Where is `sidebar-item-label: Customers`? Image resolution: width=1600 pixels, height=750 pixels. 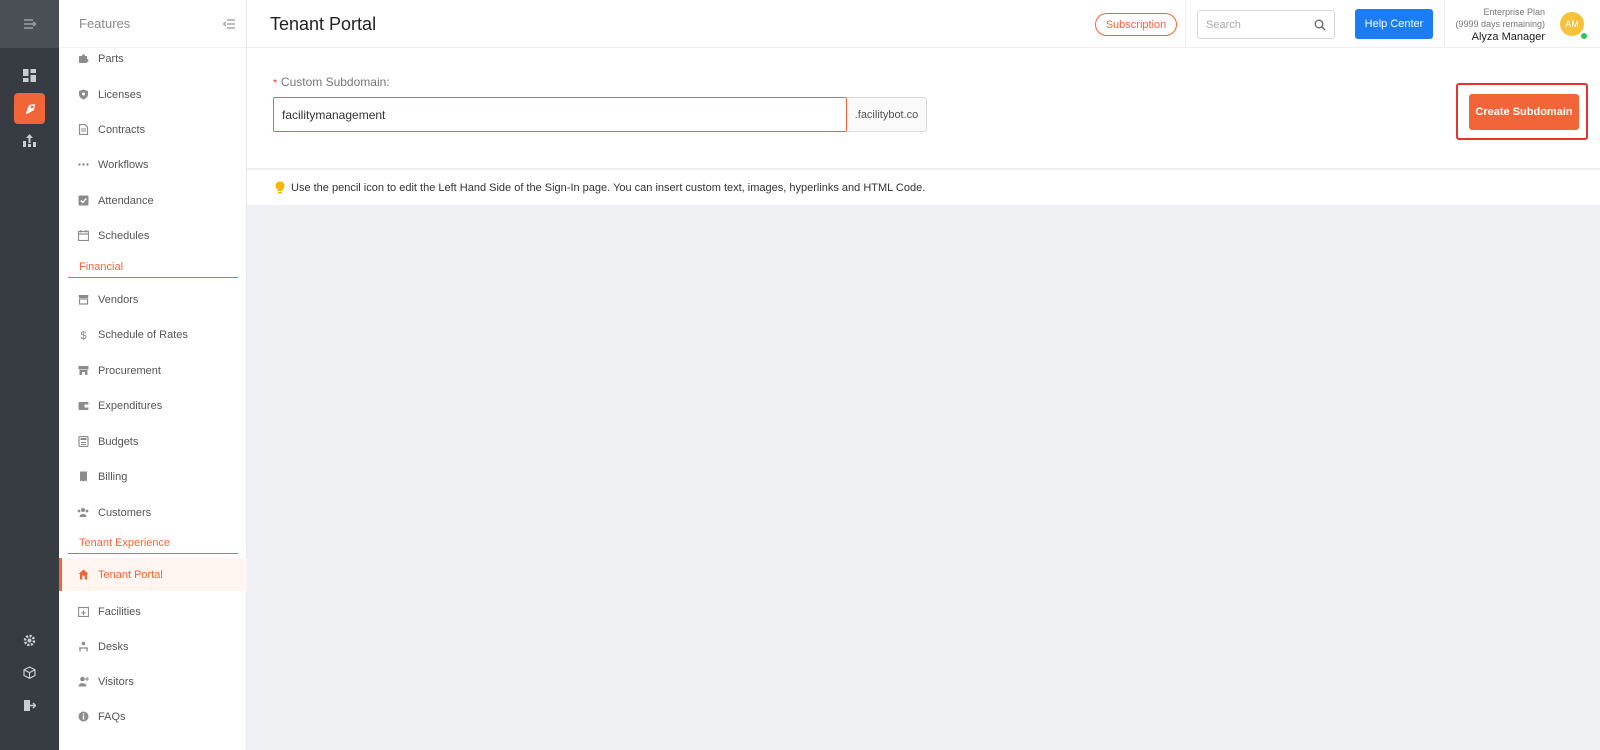 sidebar-item-label: Customers is located at coordinates (125, 512).